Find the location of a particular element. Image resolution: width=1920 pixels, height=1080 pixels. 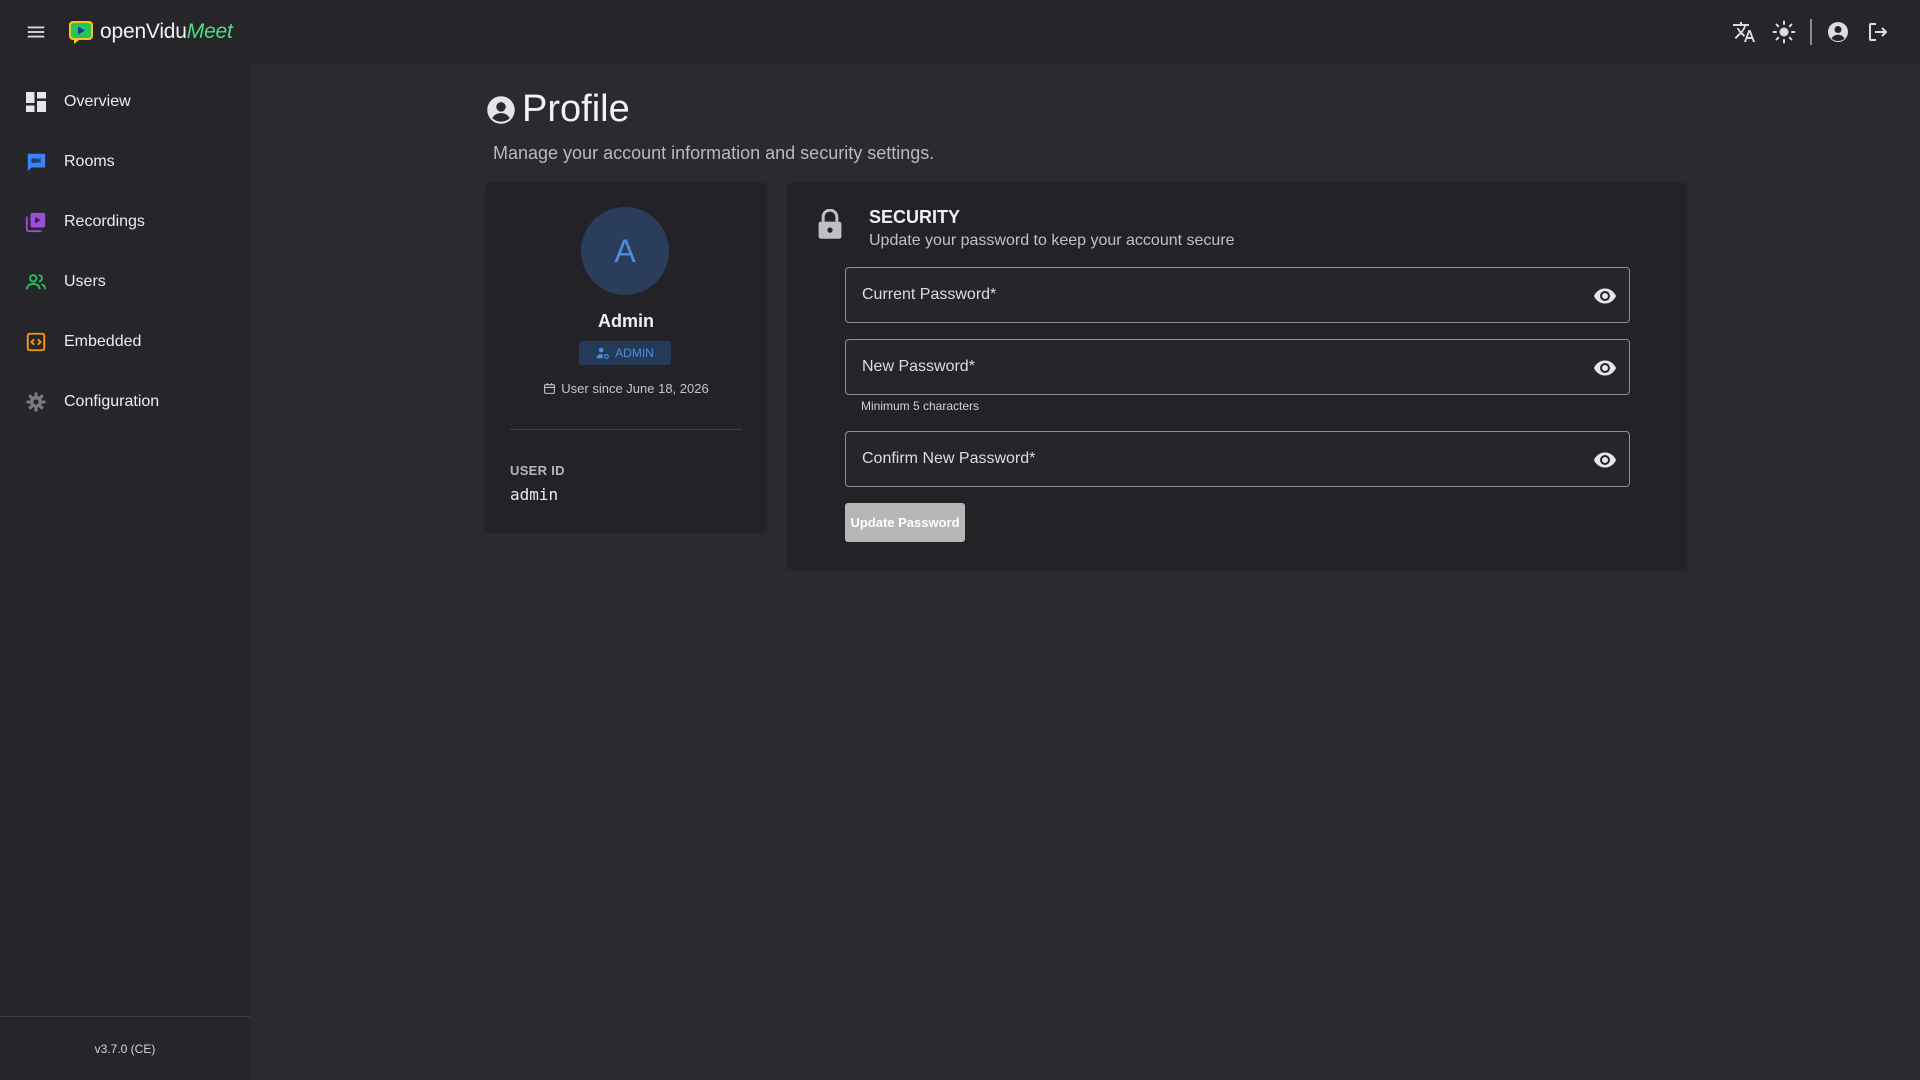

page-title-text: Profile is located at coordinates (576, 109).